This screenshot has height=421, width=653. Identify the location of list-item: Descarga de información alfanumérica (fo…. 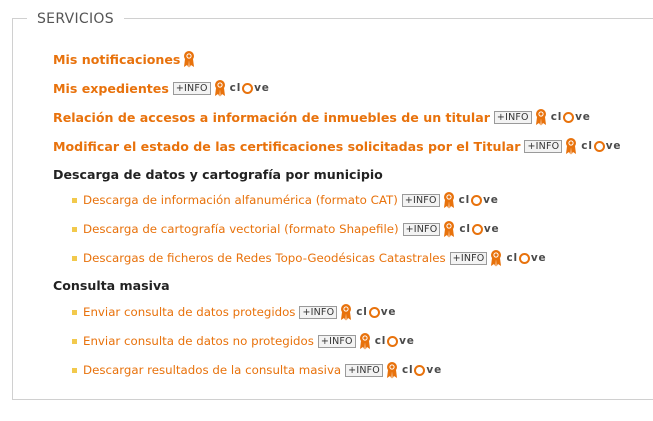
(285, 200).